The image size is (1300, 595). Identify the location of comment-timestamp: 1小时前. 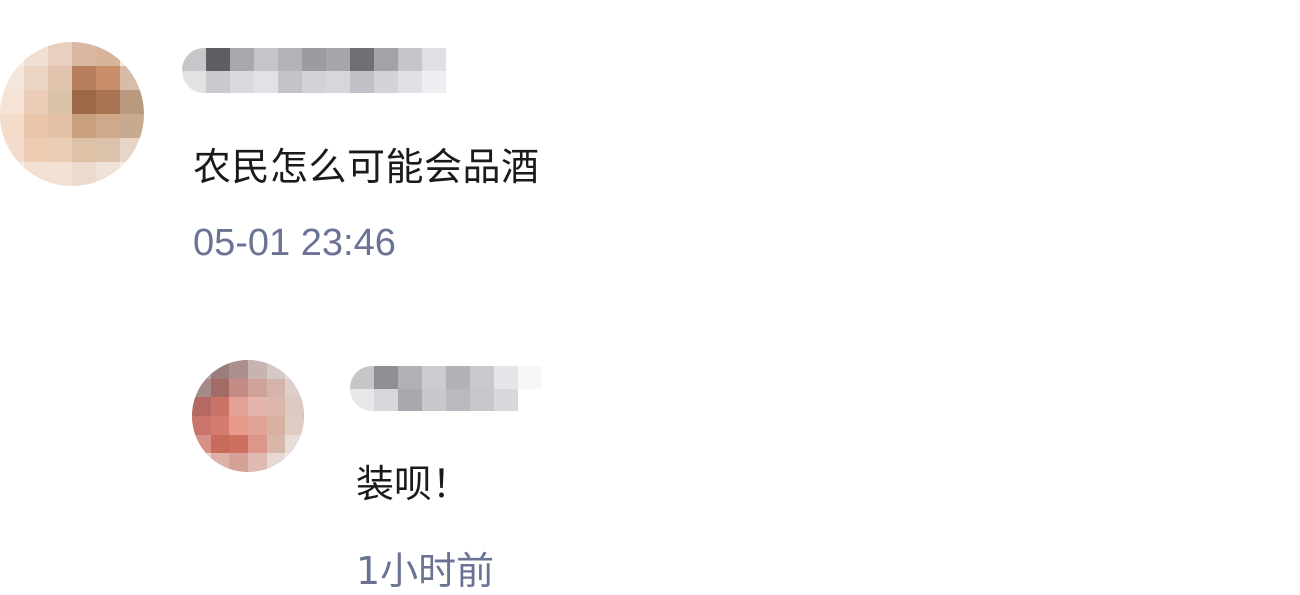
(425, 571).